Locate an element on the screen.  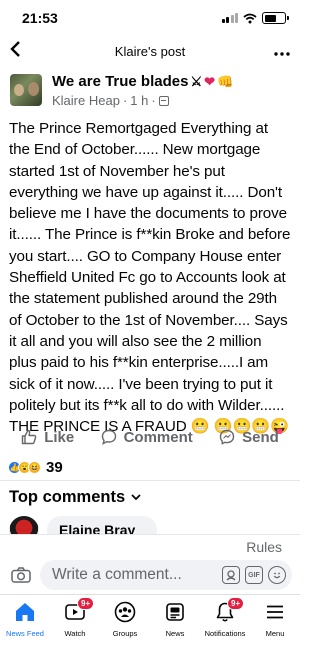
messenger-icon is located at coordinates (227, 437).